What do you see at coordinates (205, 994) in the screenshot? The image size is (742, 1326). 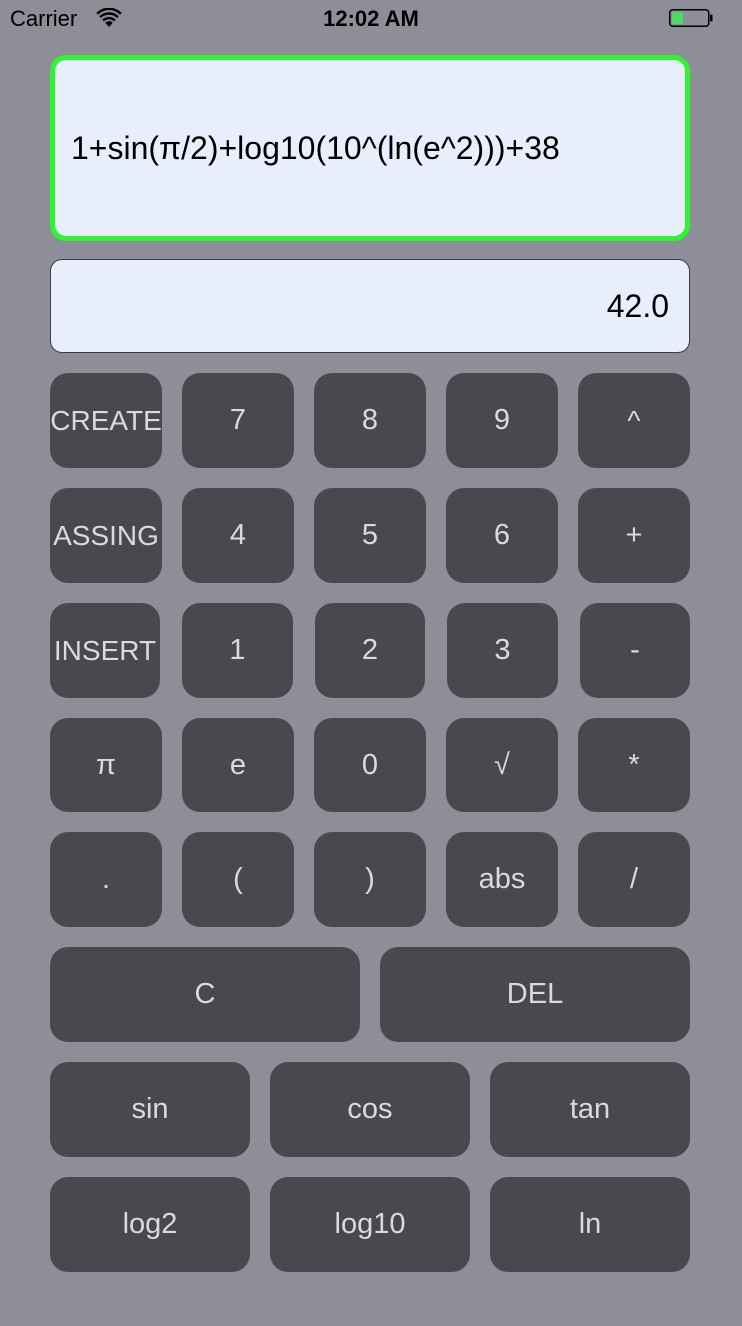 I see `clear-button: C` at bounding box center [205, 994].